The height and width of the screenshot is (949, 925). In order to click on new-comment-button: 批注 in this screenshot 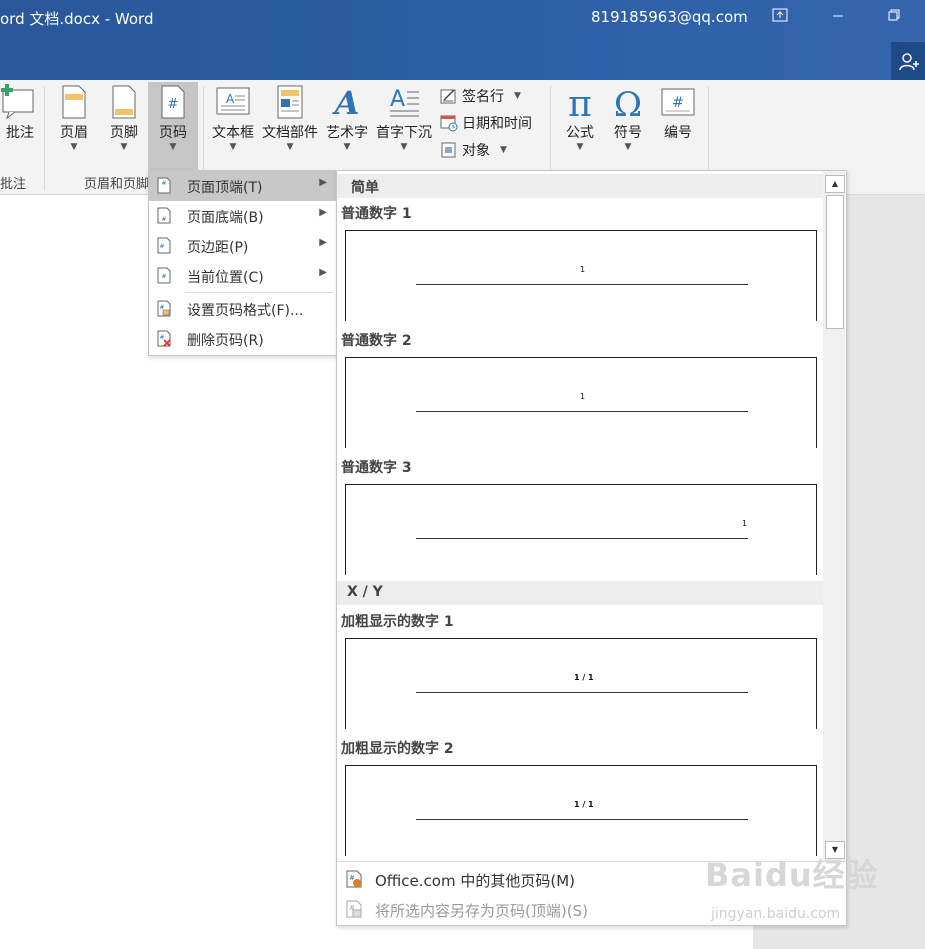, I will do `click(18, 113)`.